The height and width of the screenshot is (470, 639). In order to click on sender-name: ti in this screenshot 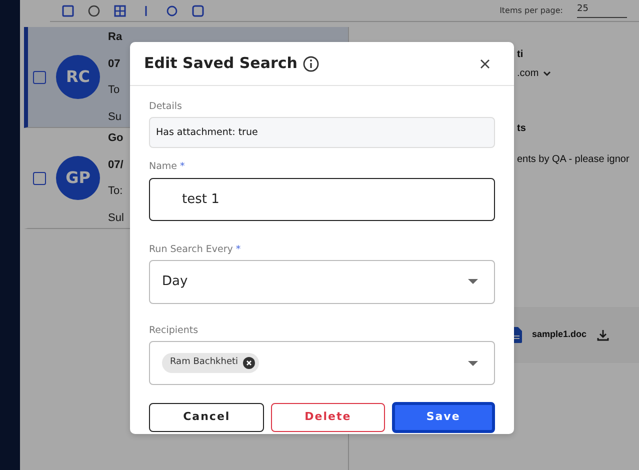, I will do `click(520, 55)`.